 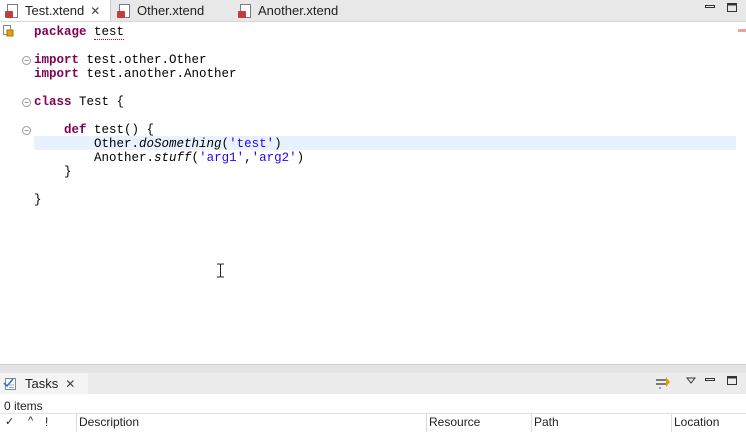 I want to click on overview-error-marker, so click(x=742, y=30).